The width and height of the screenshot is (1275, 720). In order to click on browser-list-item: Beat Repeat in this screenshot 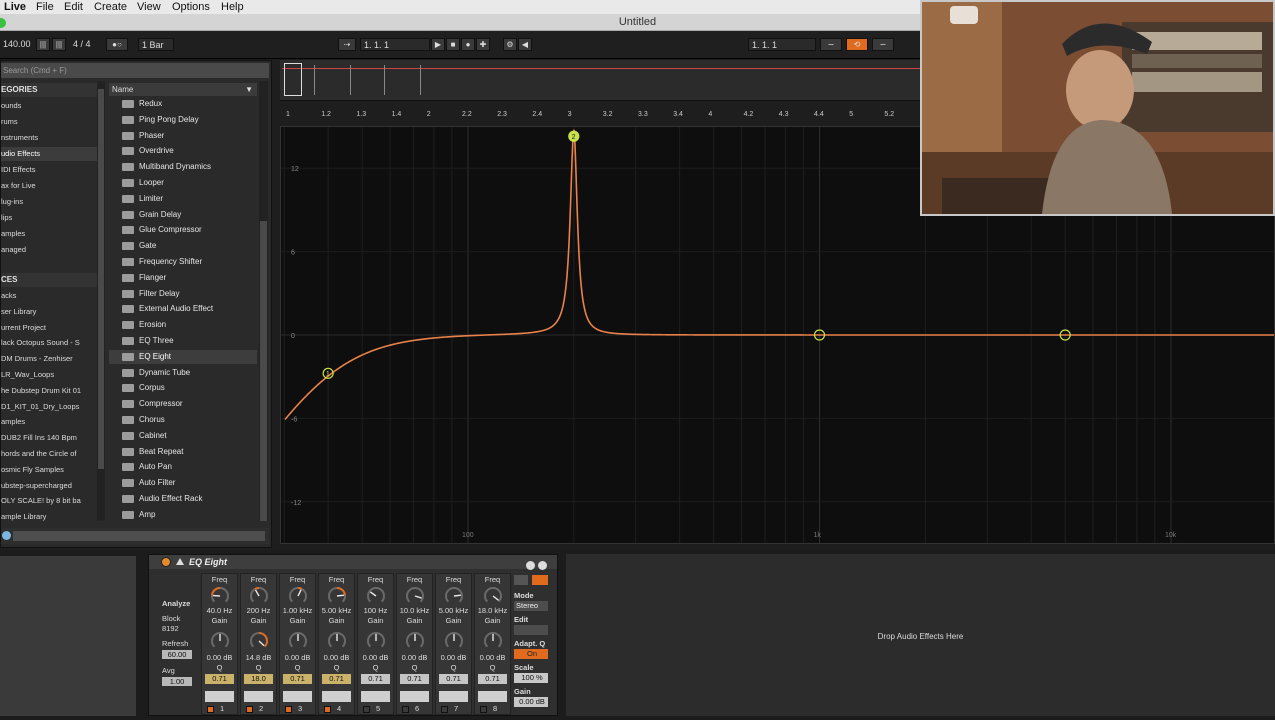, I will do `click(183, 452)`.